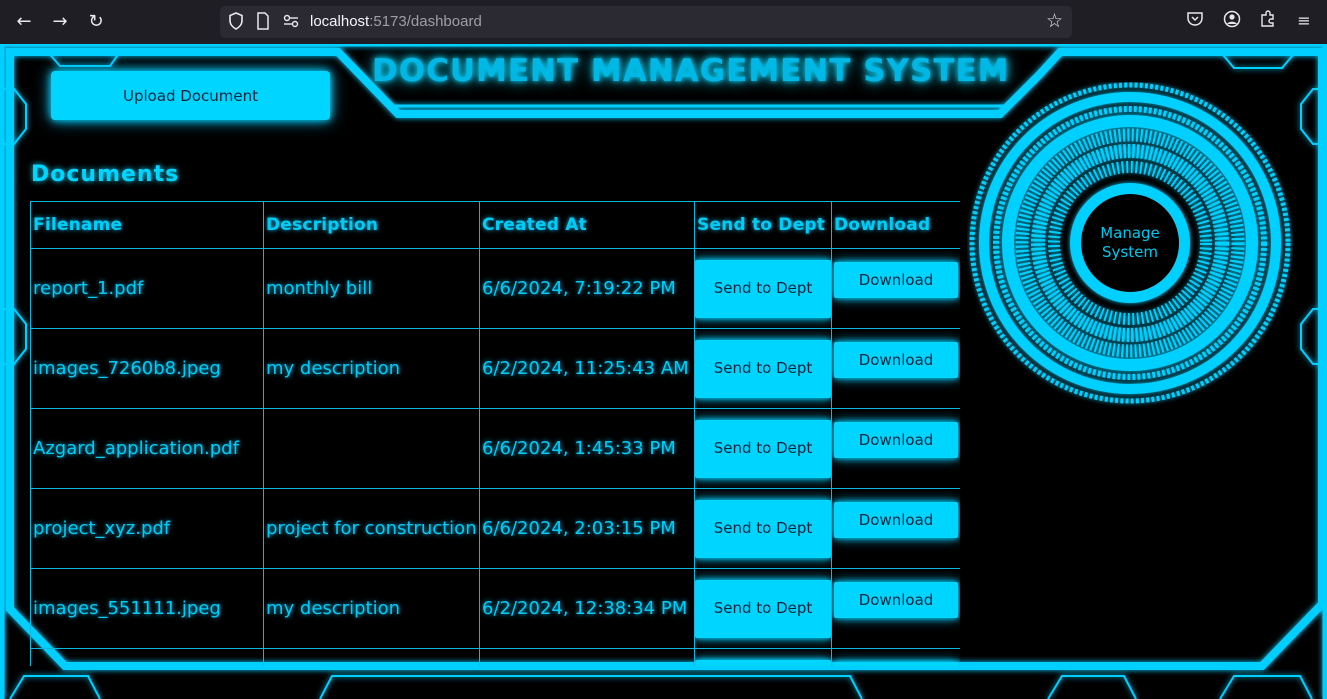  Describe the element at coordinates (291, 23) in the screenshot. I see `permissions-icon` at that location.